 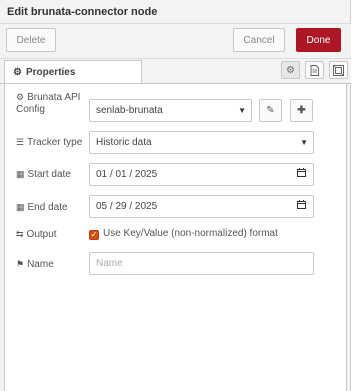 What do you see at coordinates (175, 41) in the screenshot?
I see `toolbar: Delete Cancel Done` at bounding box center [175, 41].